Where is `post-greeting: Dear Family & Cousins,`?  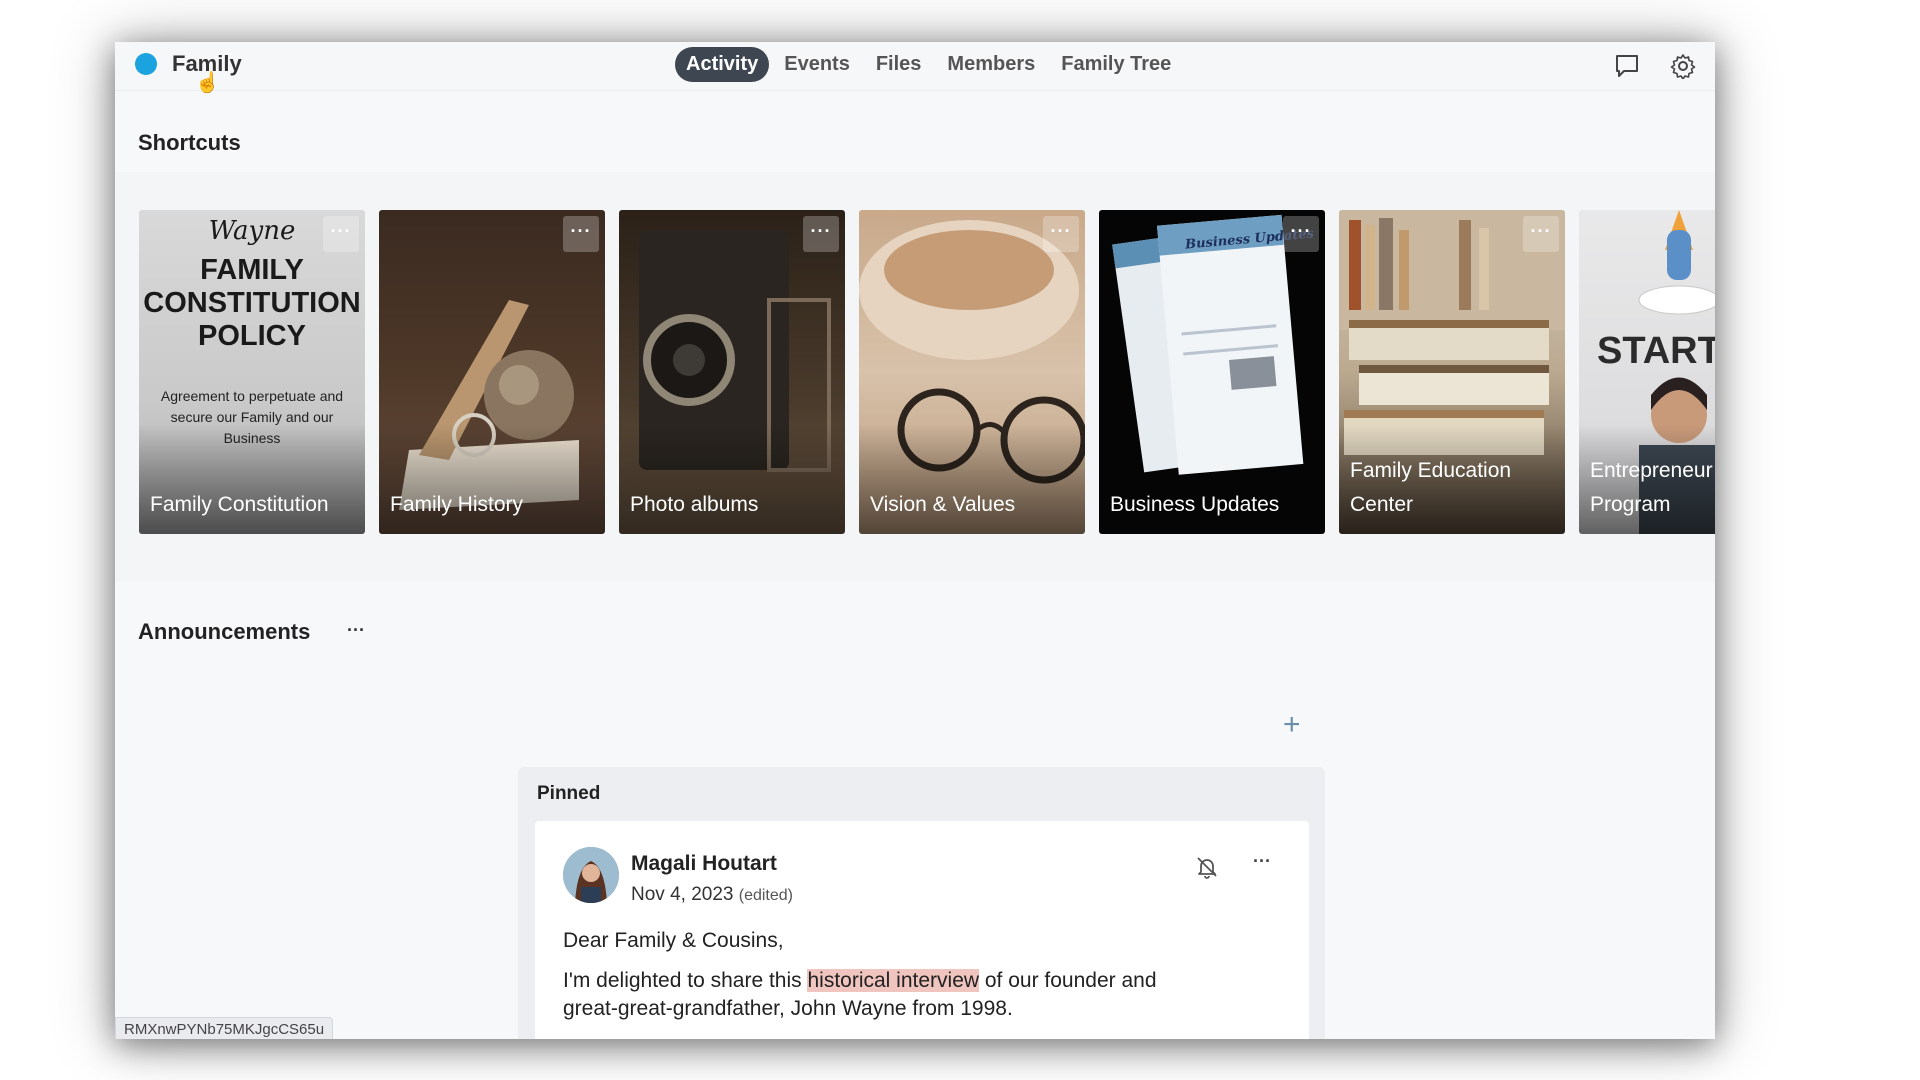
post-greeting: Dear Family & Cousins, is located at coordinates (673, 940).